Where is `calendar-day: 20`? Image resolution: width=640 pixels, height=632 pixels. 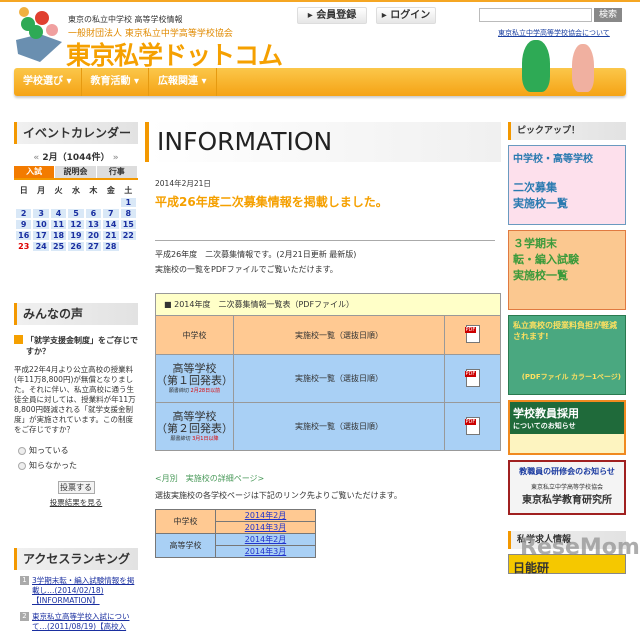
calendar-day: 20 is located at coordinates (93, 235).